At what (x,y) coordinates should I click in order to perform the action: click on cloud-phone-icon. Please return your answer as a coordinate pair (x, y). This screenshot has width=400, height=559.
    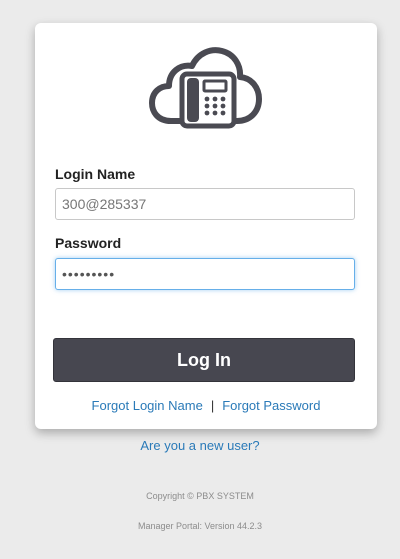
    Looking at the image, I should click on (205, 88).